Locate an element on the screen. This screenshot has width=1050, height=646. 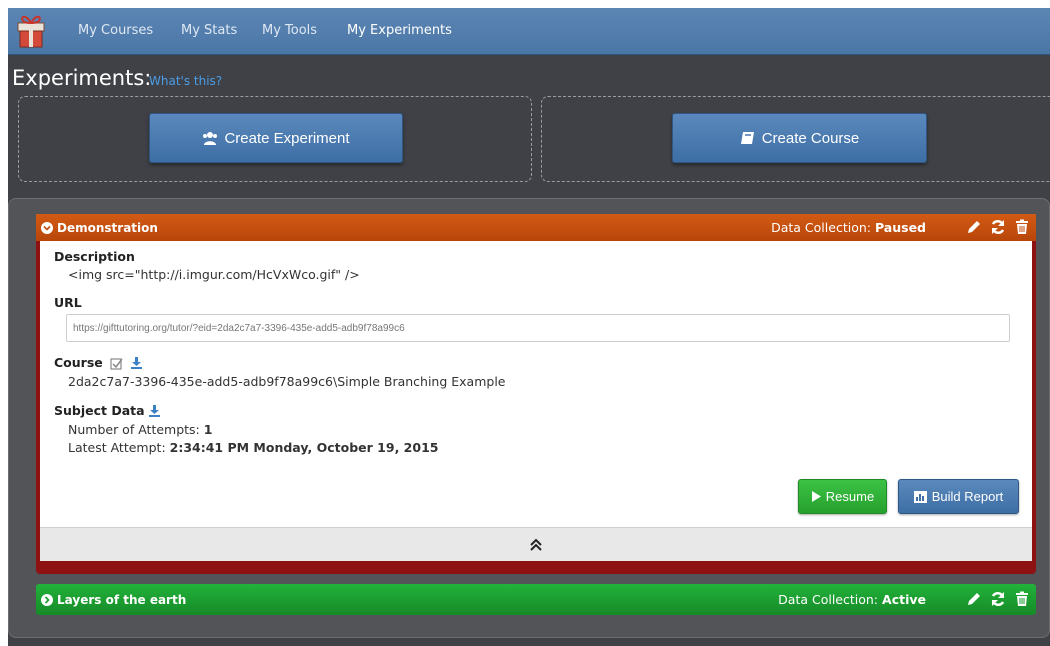
latest-attempt-value: 2:34:41 PM Monday, October 19, 2015 is located at coordinates (304, 447).